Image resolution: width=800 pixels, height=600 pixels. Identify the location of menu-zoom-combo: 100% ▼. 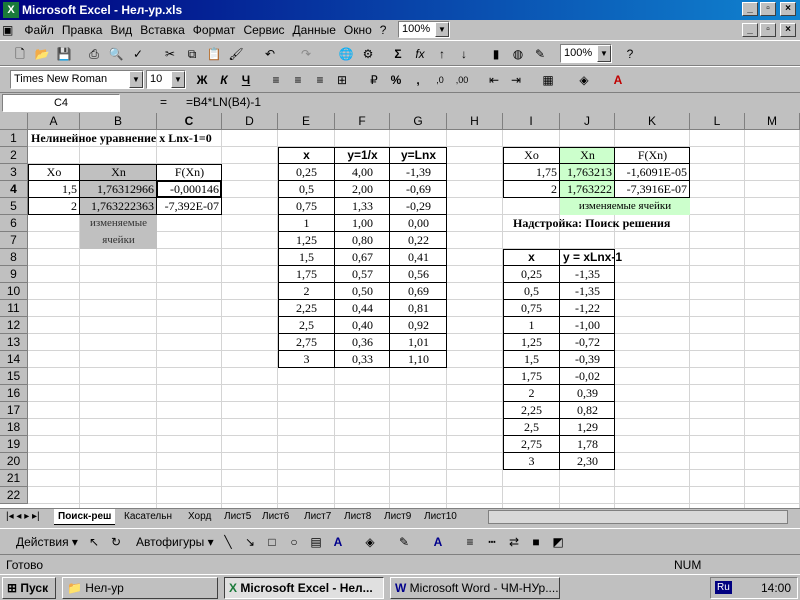
(424, 29).